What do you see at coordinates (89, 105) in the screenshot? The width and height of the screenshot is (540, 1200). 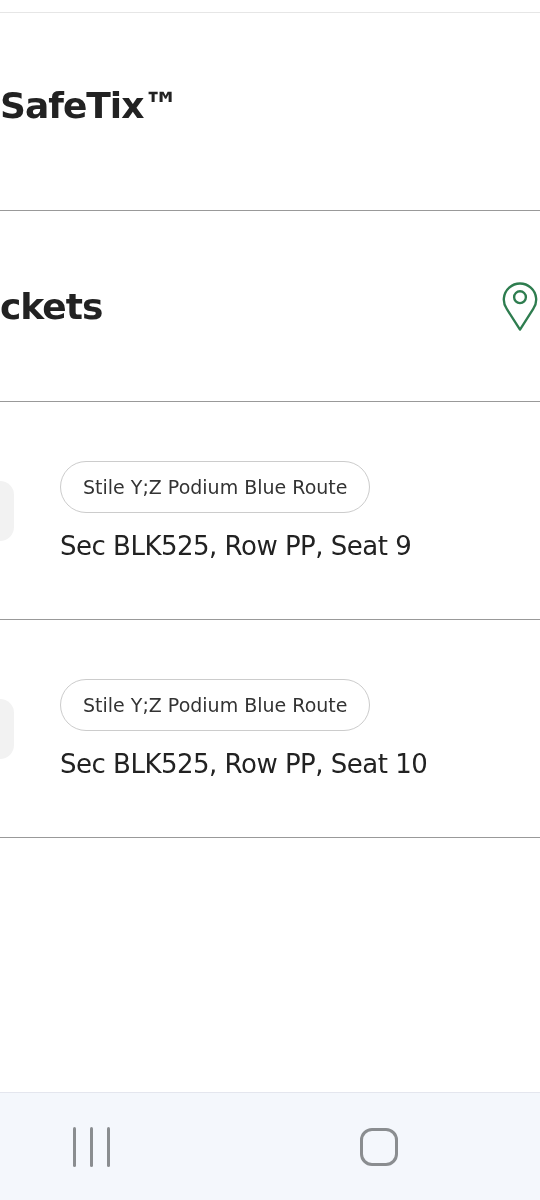 I see `header-title: SafeTix™` at bounding box center [89, 105].